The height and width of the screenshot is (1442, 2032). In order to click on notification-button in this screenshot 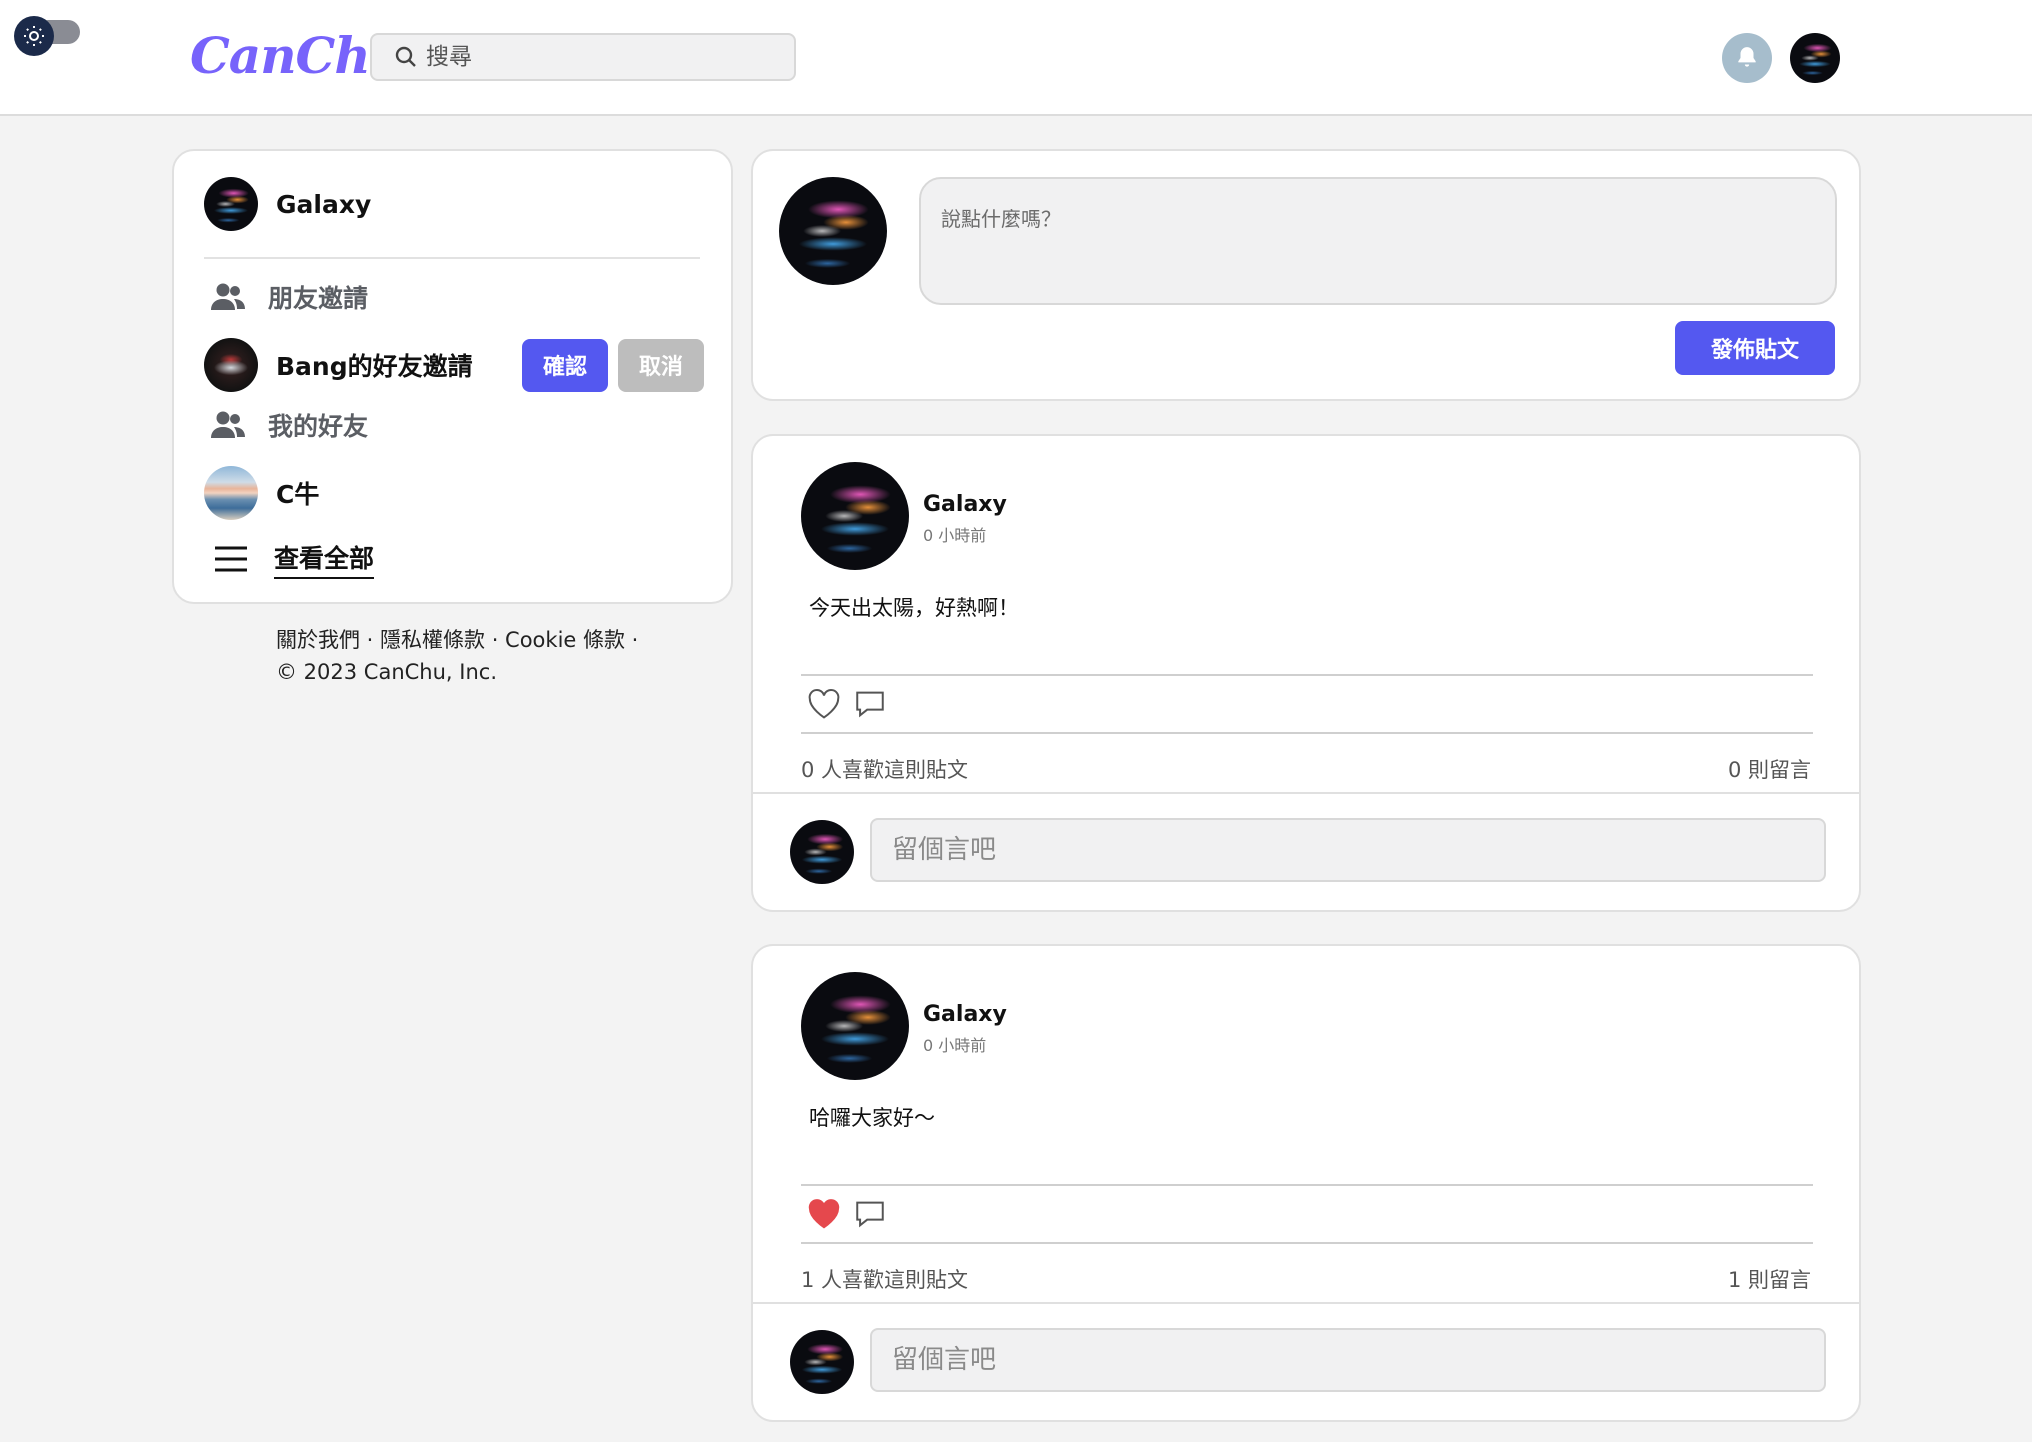, I will do `click(1747, 58)`.